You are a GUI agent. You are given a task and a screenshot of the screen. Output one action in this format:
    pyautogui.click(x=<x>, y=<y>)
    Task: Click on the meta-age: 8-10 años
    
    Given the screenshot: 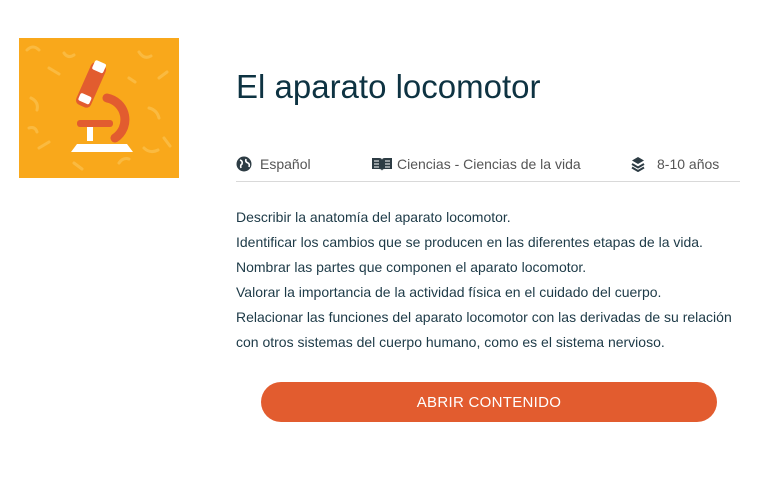 What is the action you would take?
    pyautogui.click(x=675, y=164)
    